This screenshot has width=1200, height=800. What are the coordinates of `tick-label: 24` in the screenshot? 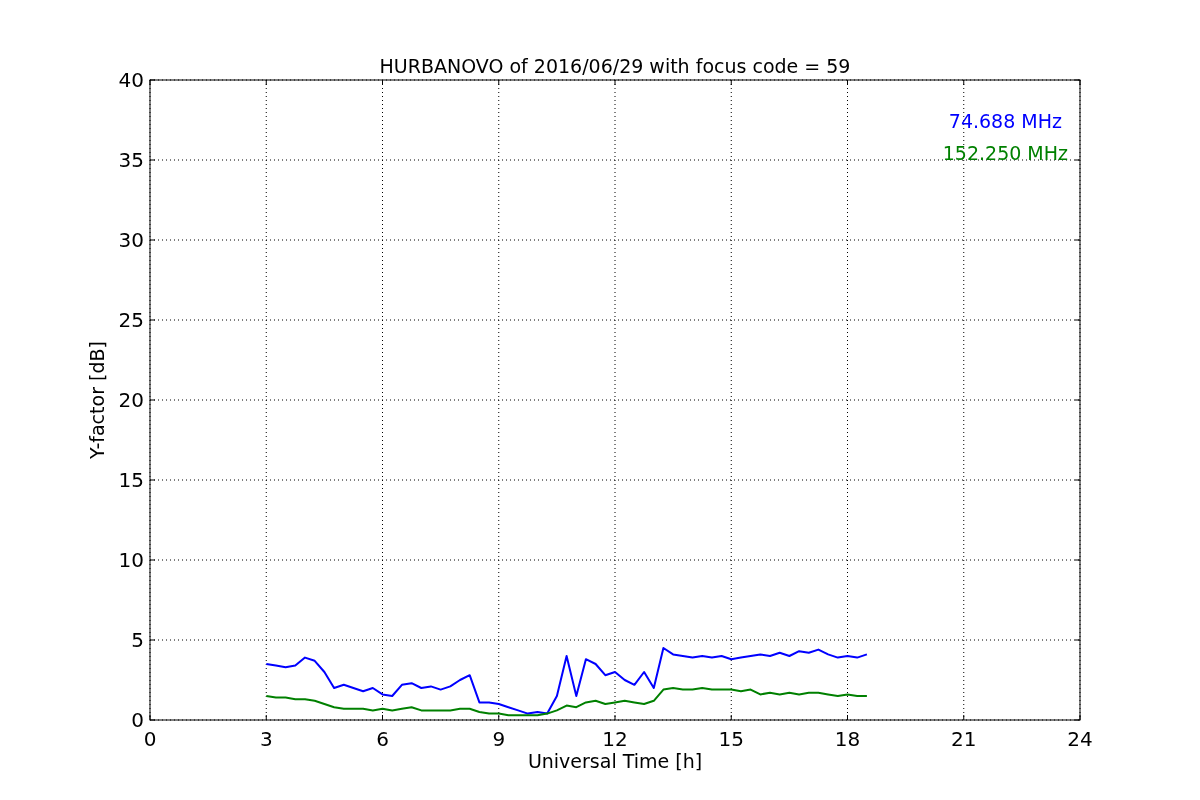 It's located at (1080, 739).